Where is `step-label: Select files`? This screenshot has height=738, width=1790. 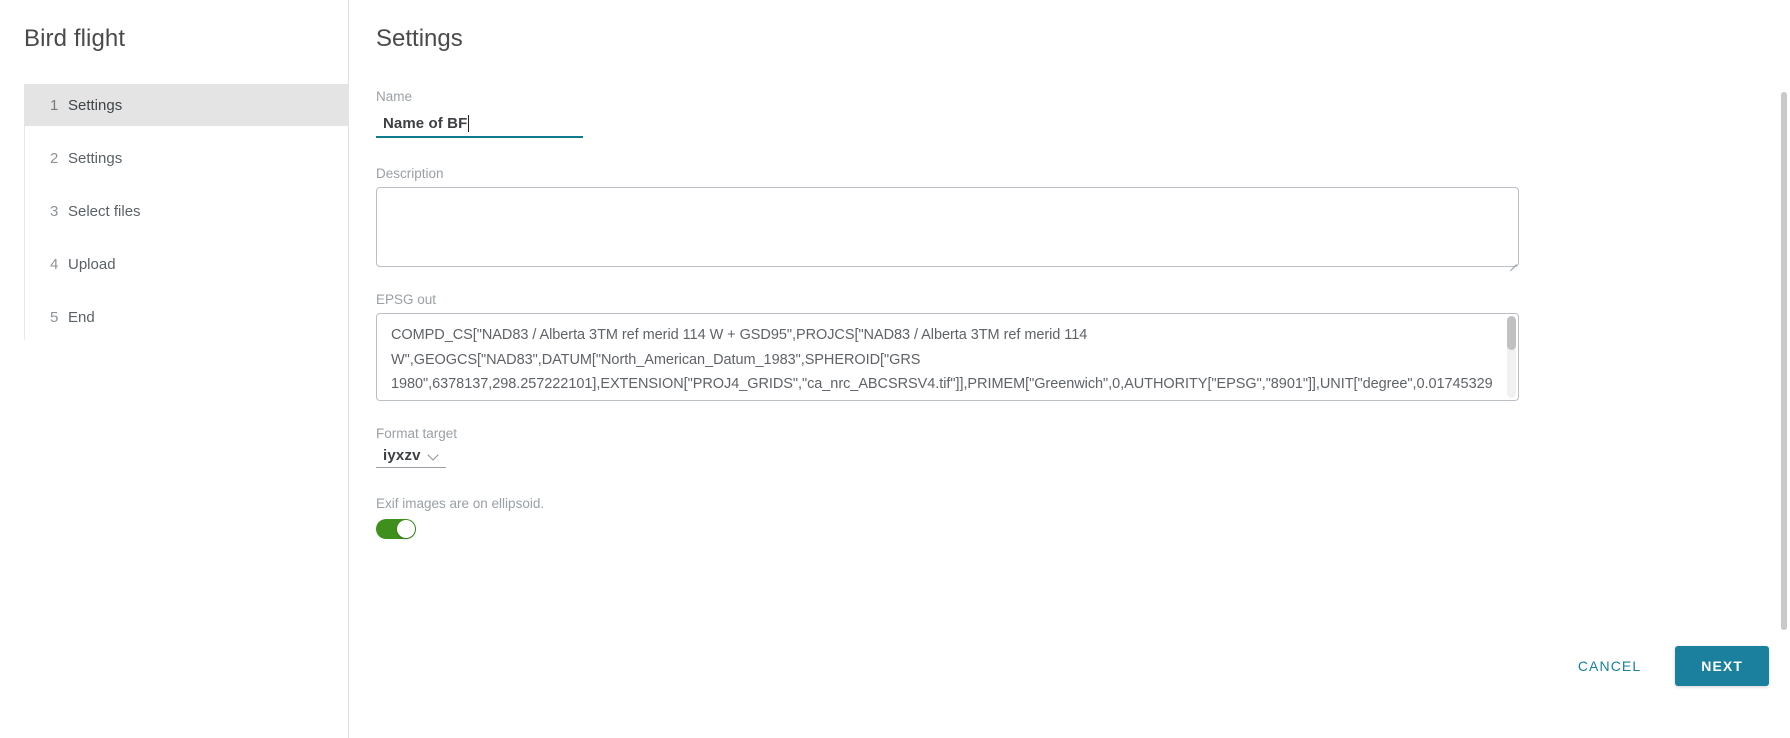 step-label: Select files is located at coordinates (104, 211).